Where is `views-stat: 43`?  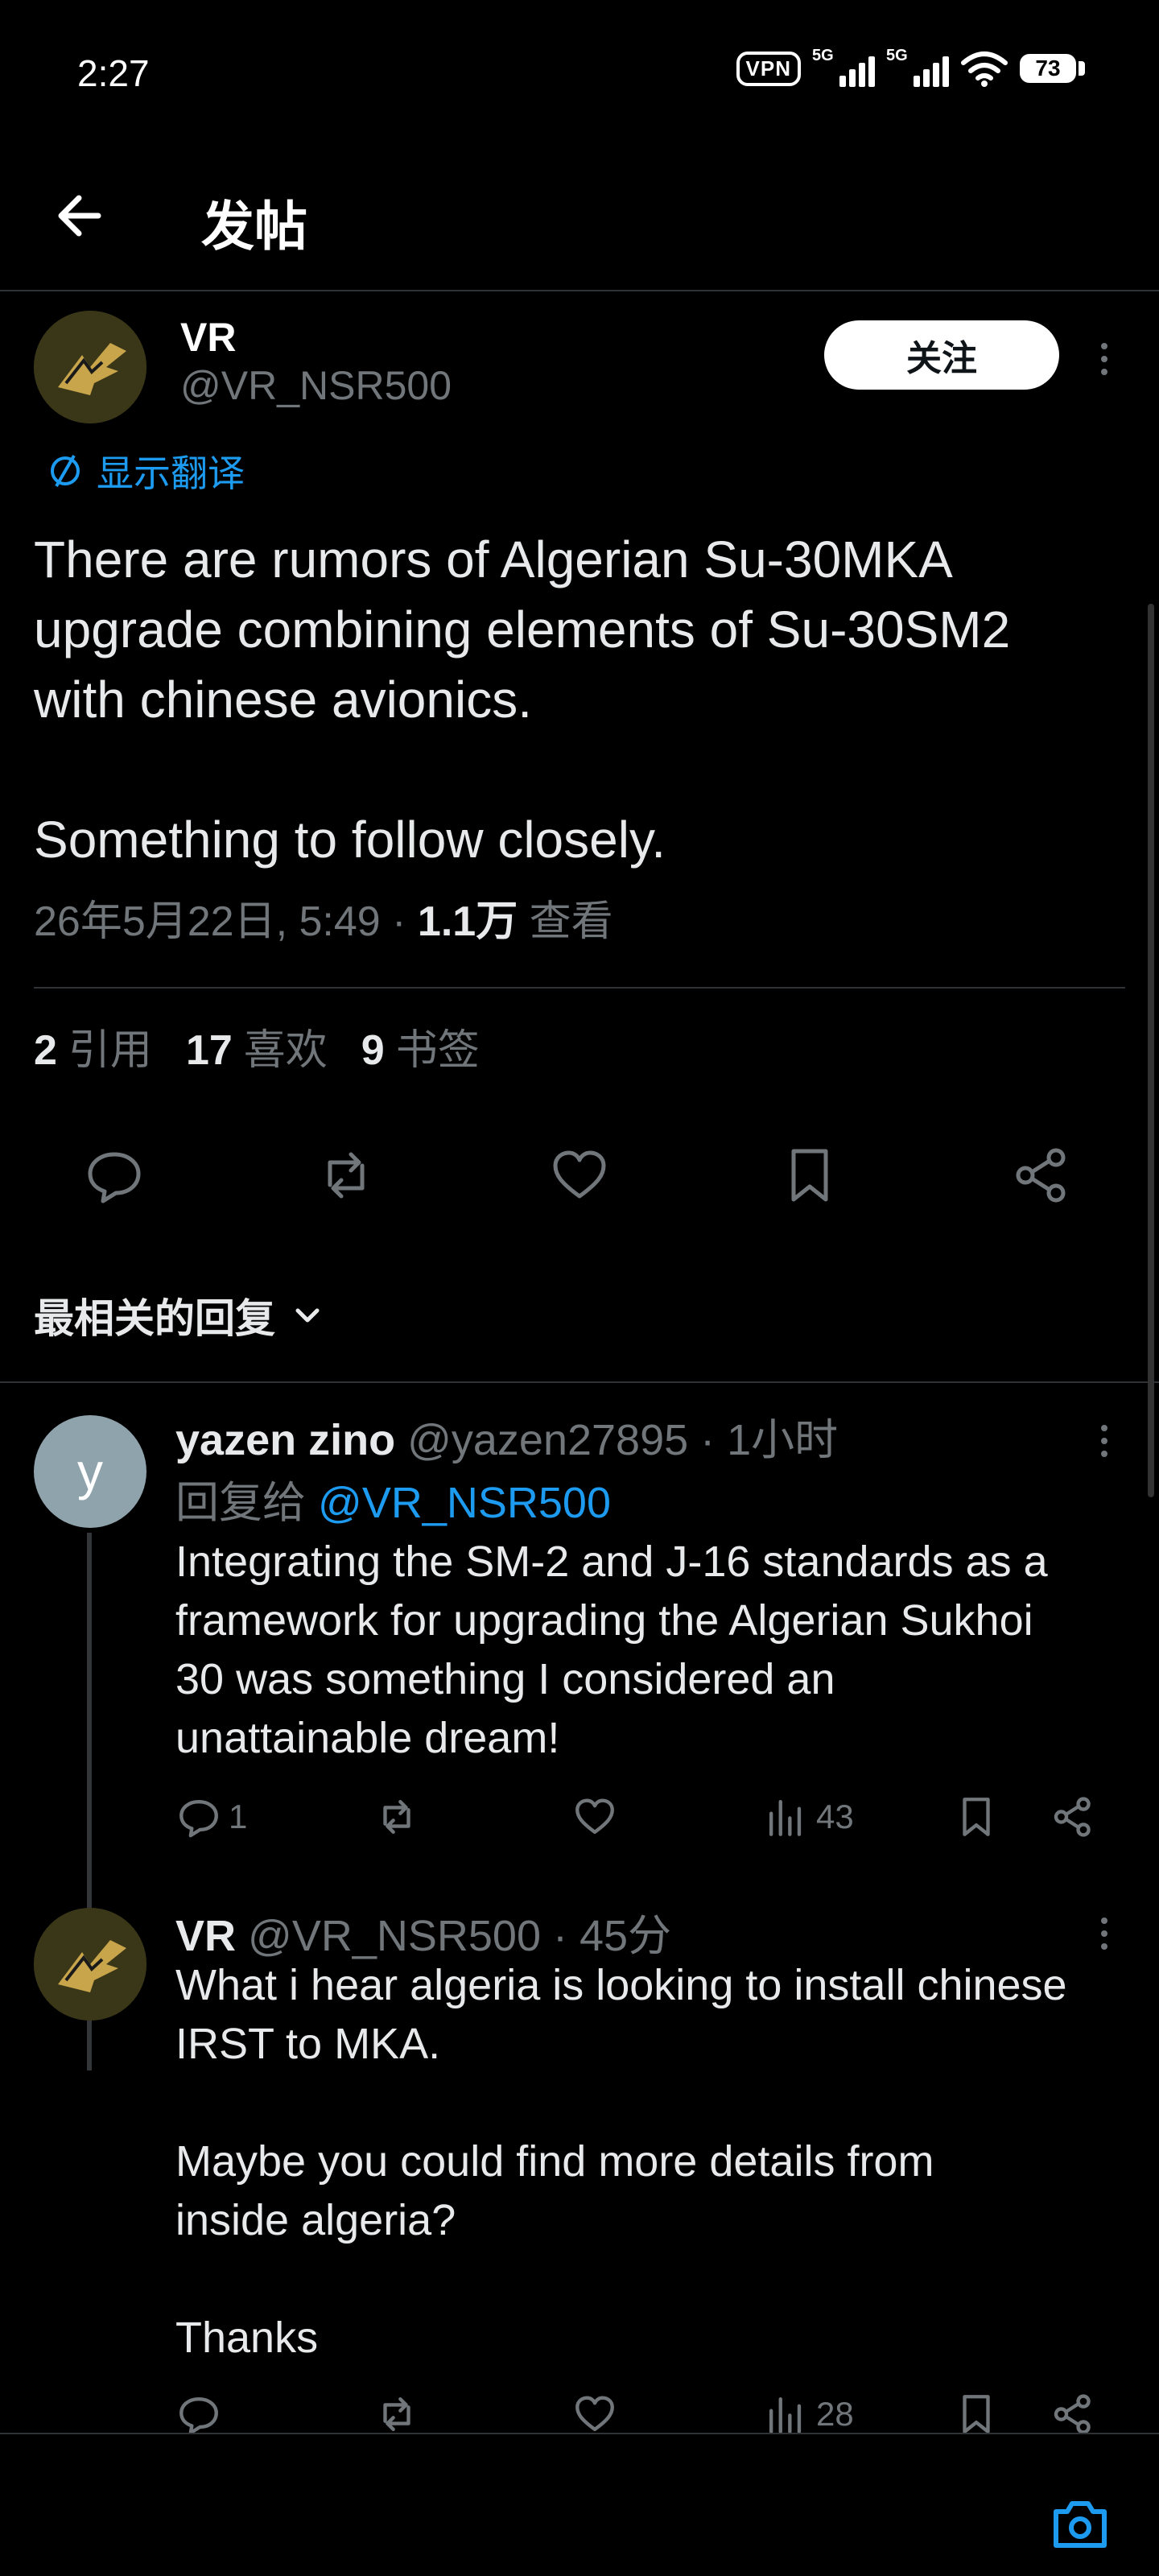
views-stat: 43 is located at coordinates (808, 1817).